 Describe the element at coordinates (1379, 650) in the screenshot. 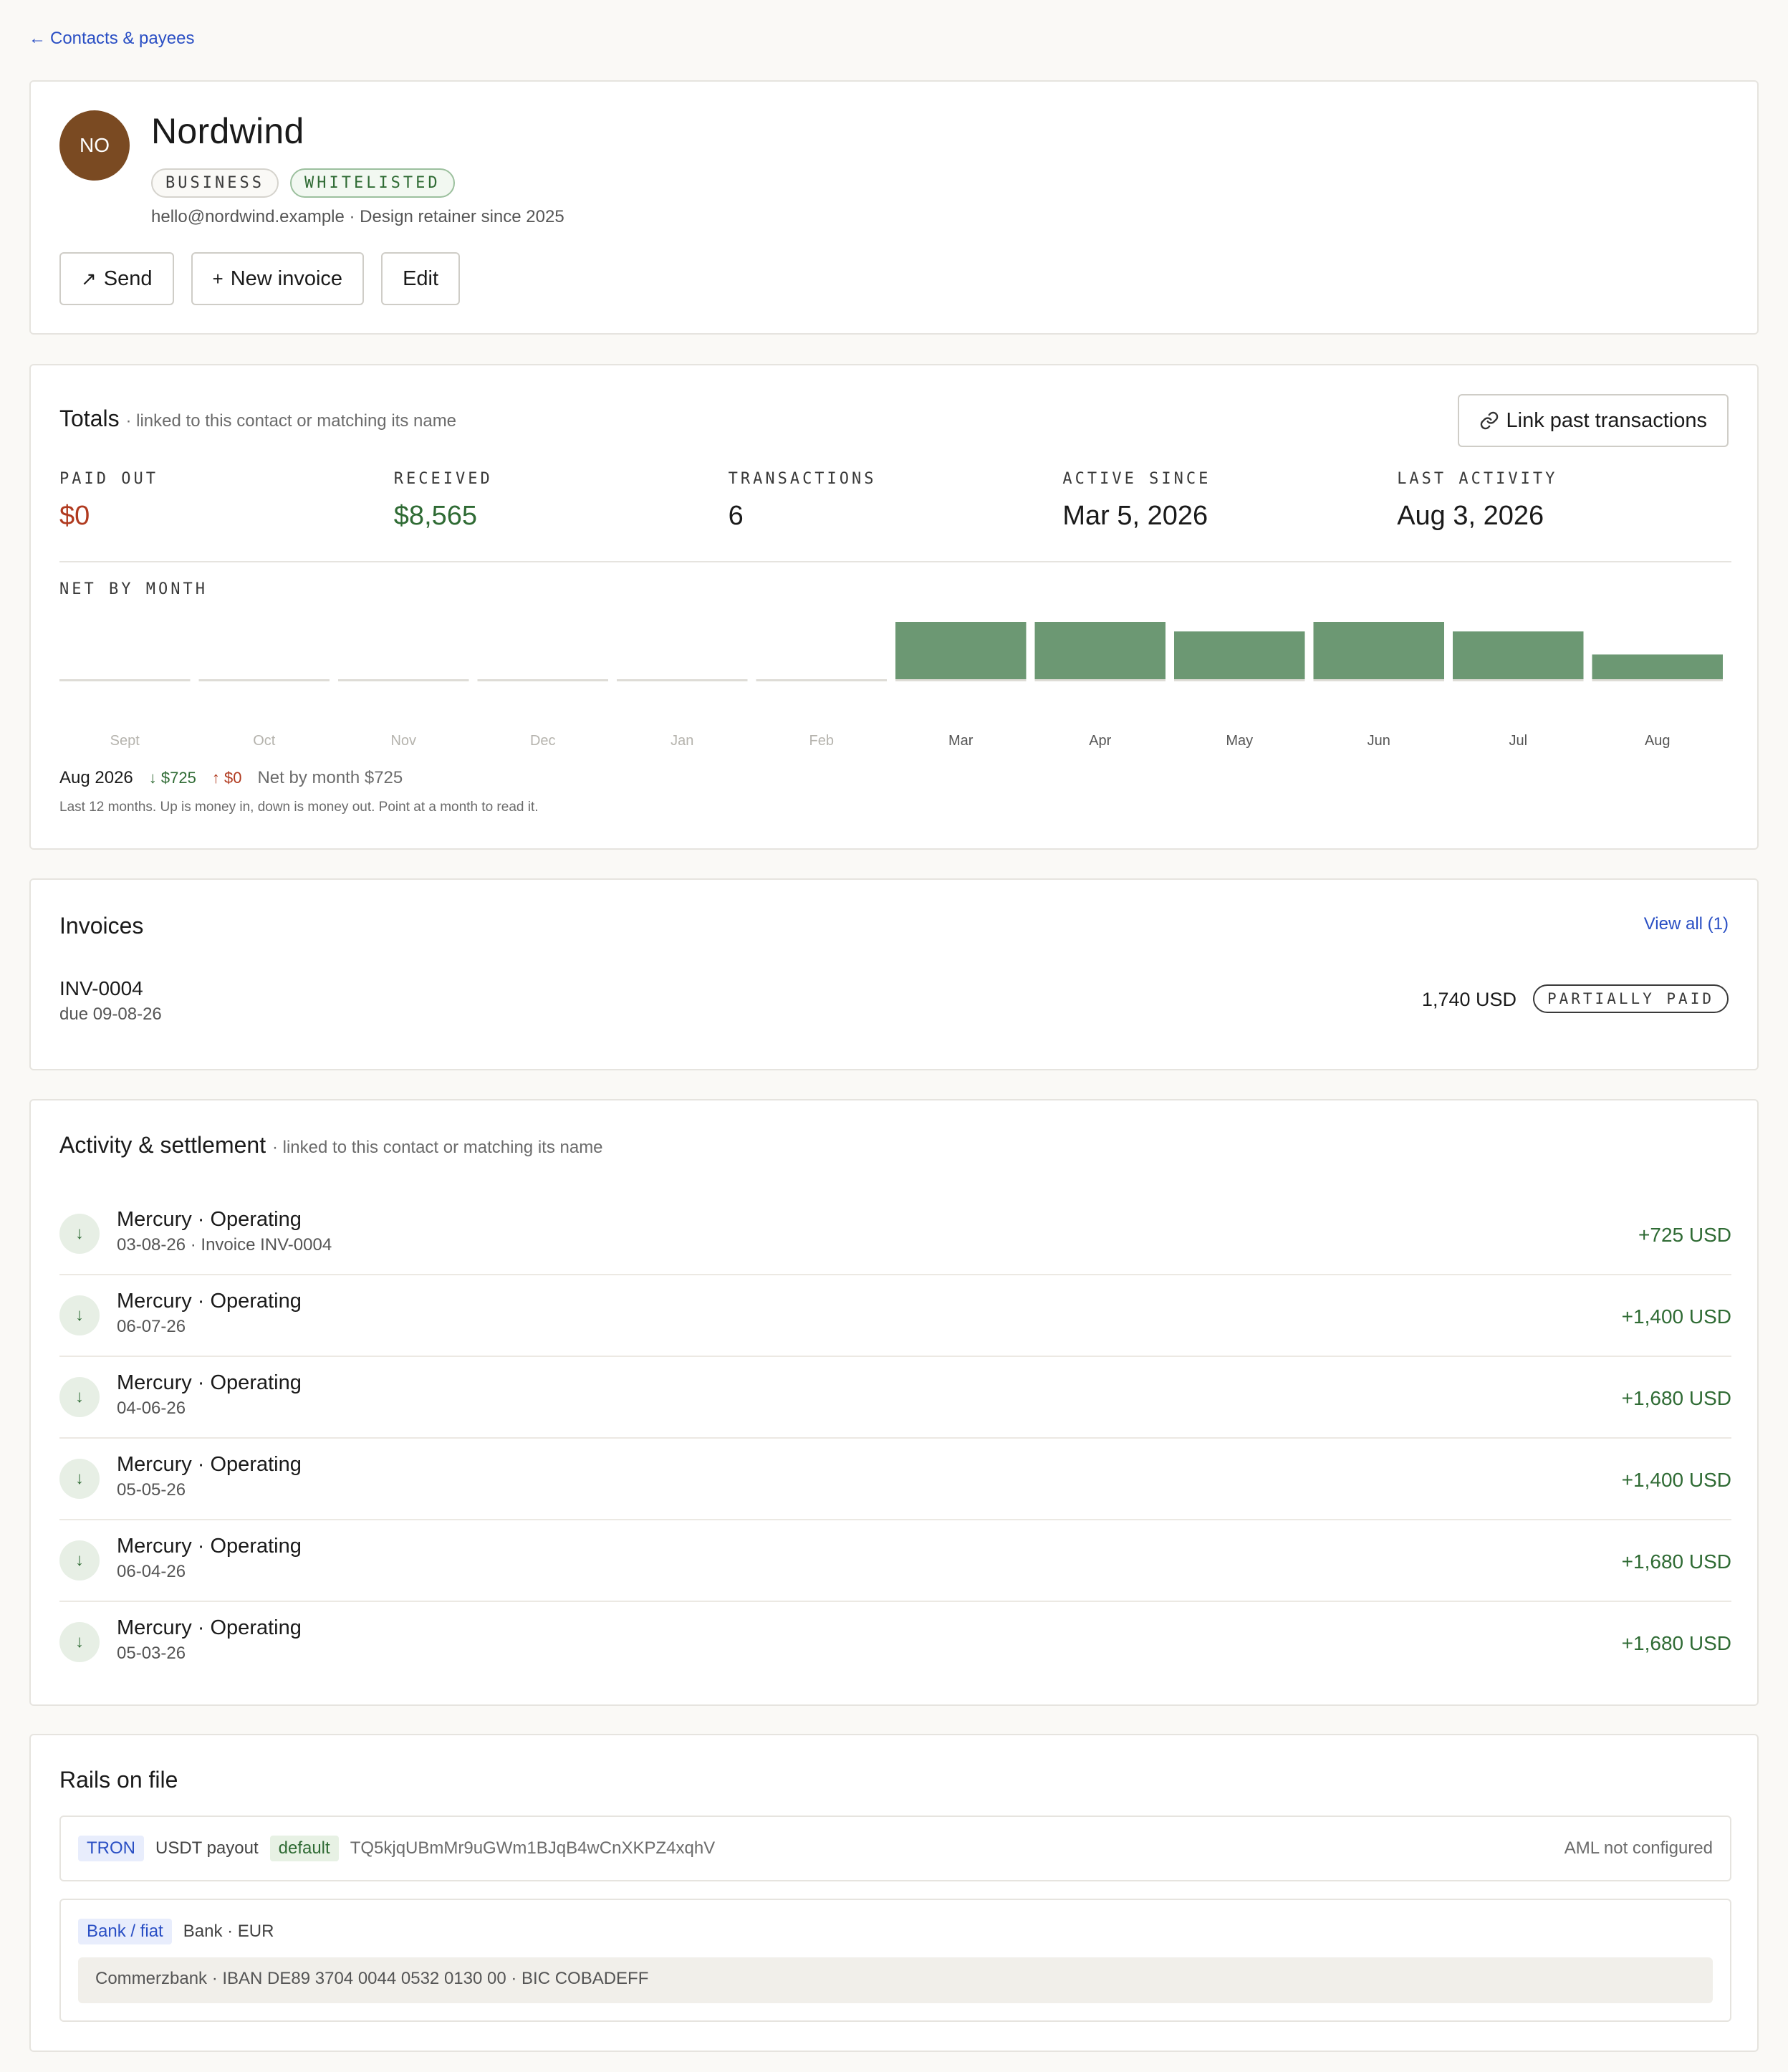

I see `chart-bar-jun` at that location.